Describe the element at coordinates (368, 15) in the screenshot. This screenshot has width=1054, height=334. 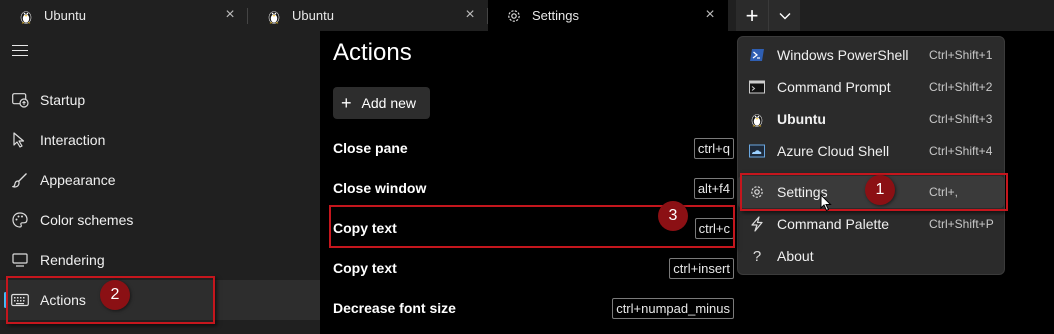
I see `tab-ubuntu-2: Ubuntu ×` at that location.